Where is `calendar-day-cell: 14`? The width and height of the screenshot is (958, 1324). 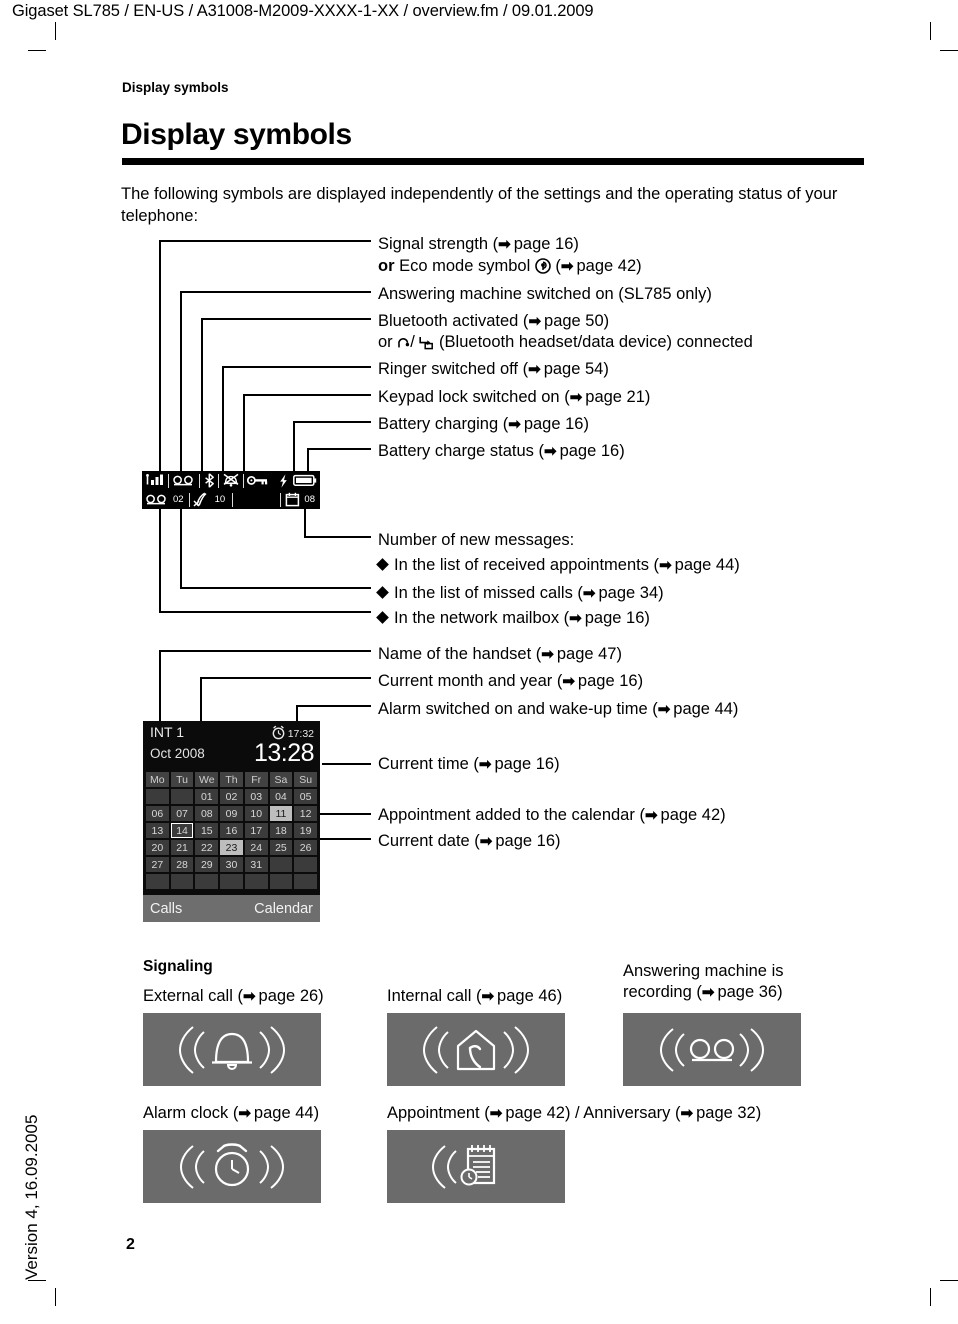 calendar-day-cell: 14 is located at coordinates (182, 830).